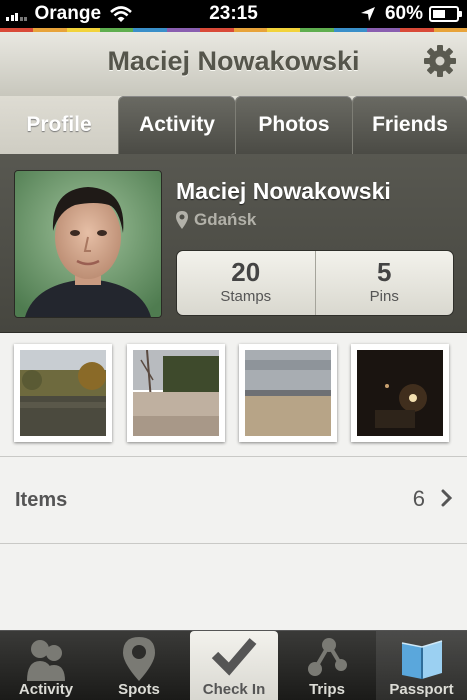  I want to click on page-title: Maciej Nowakowski, so click(233, 61).